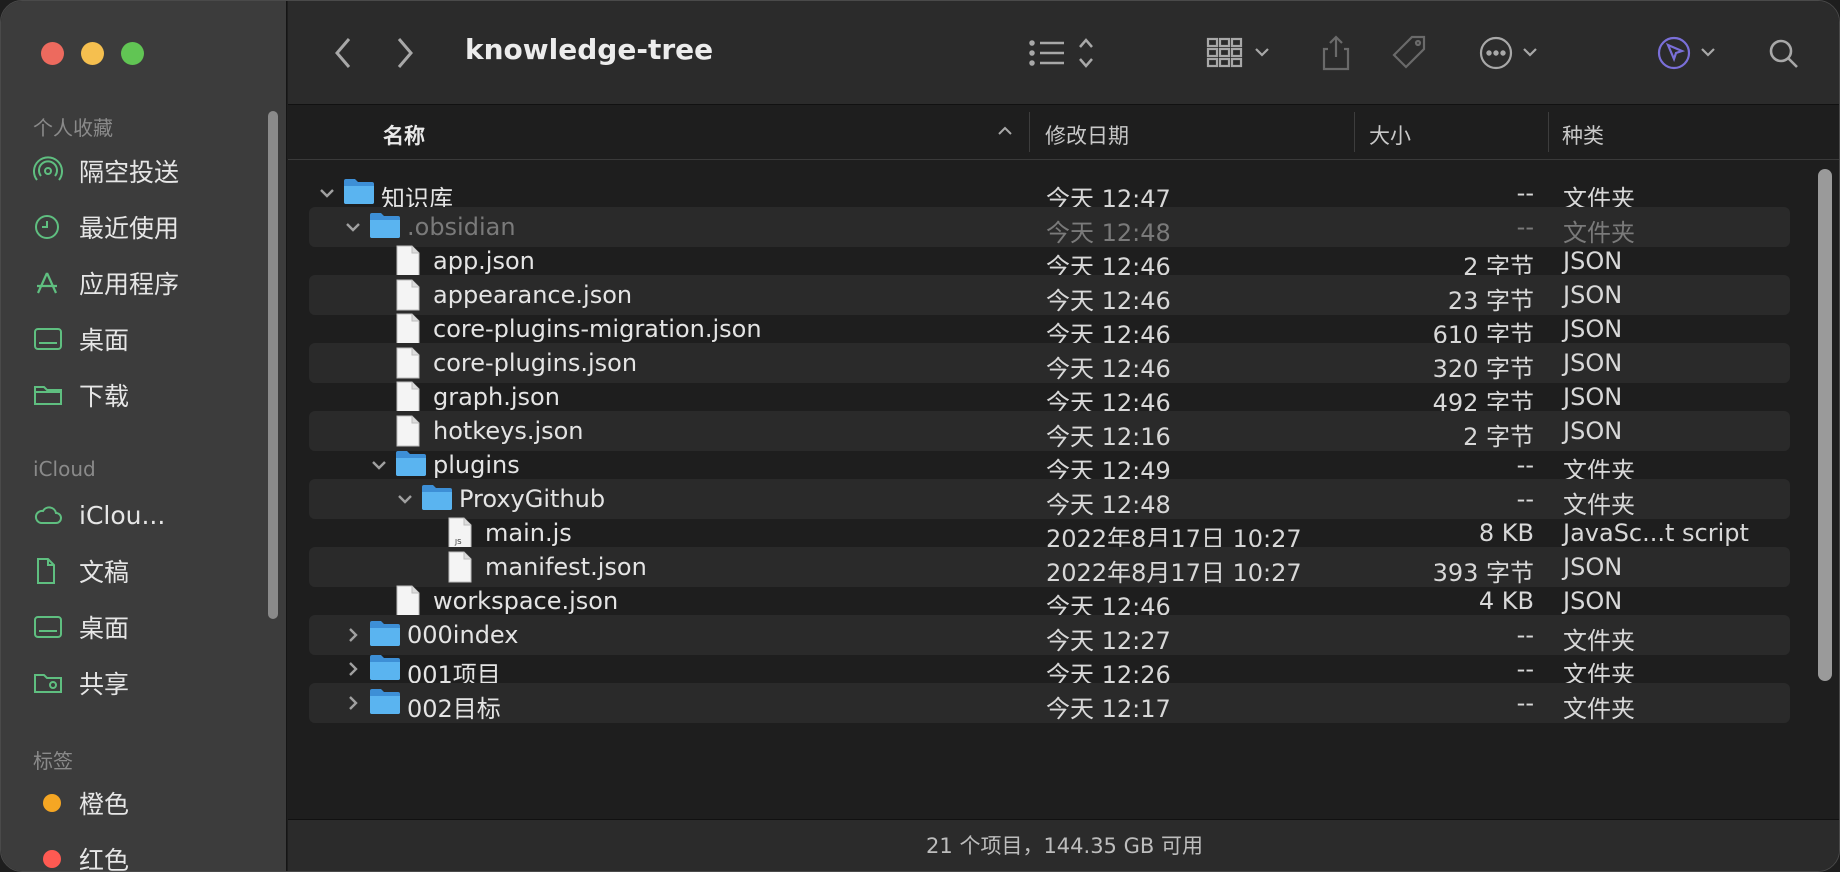 Image resolution: width=1840 pixels, height=872 pixels. I want to click on ellipsis-circle-icon, so click(1508, 53).